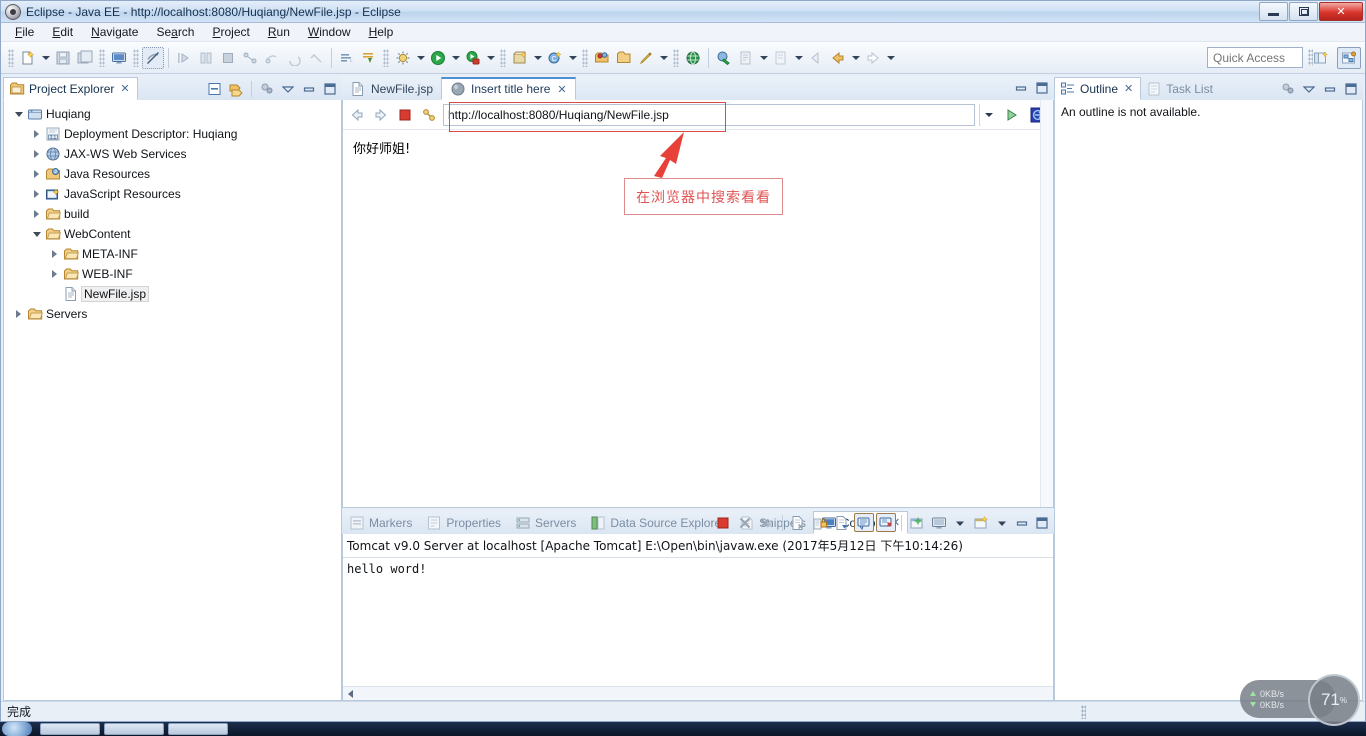  I want to click on run-external-dropdown-icon, so click(490, 58).